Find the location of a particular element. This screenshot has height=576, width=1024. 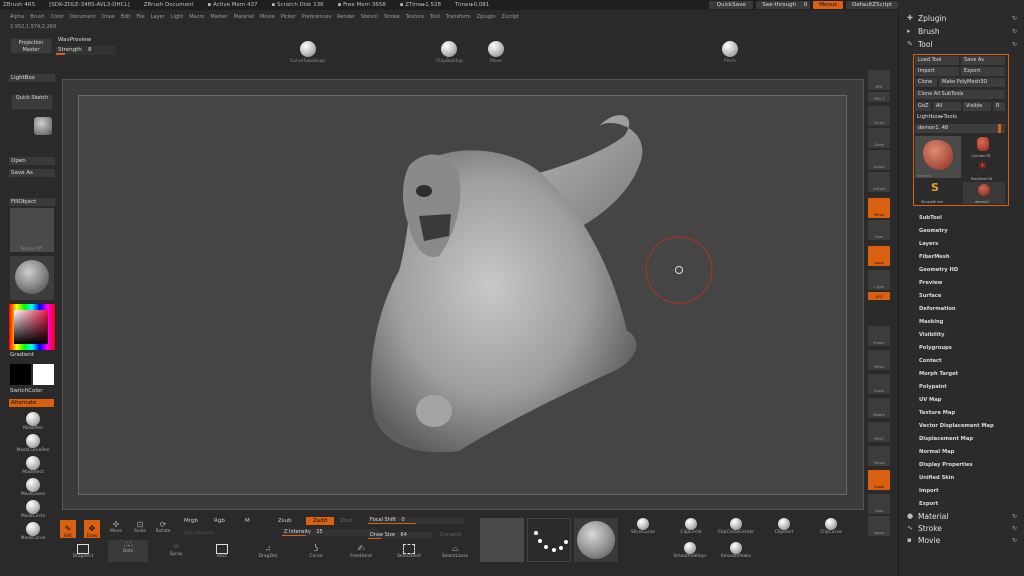

subpalette-geometry-hd: Geometry HD is located at coordinates (938, 270).